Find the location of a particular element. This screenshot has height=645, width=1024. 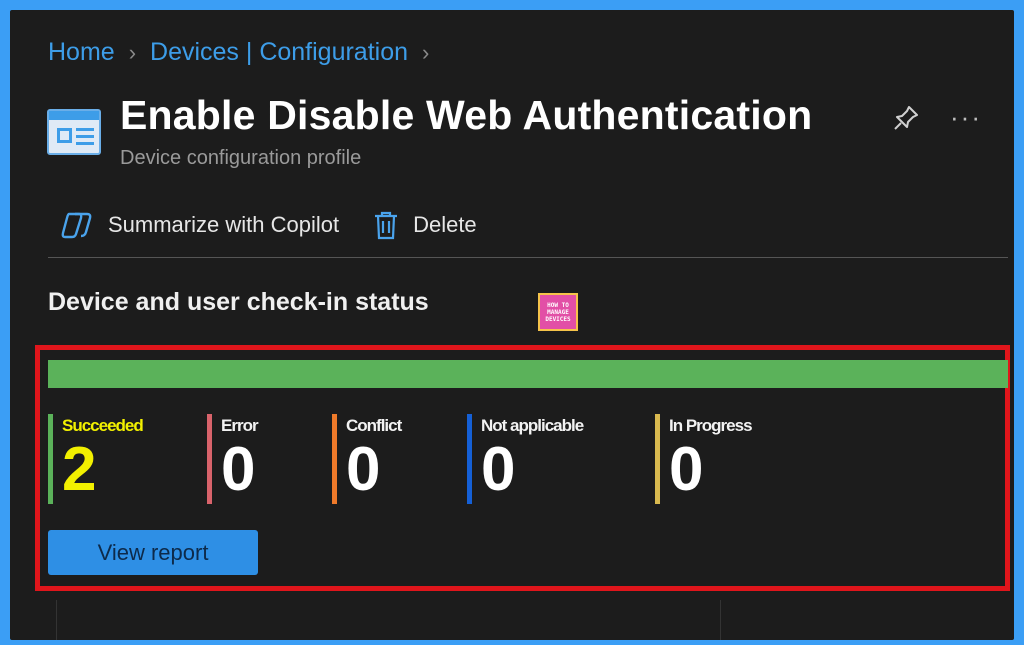

breadcrumb: Home › Devices | Configuration › is located at coordinates (238, 52).